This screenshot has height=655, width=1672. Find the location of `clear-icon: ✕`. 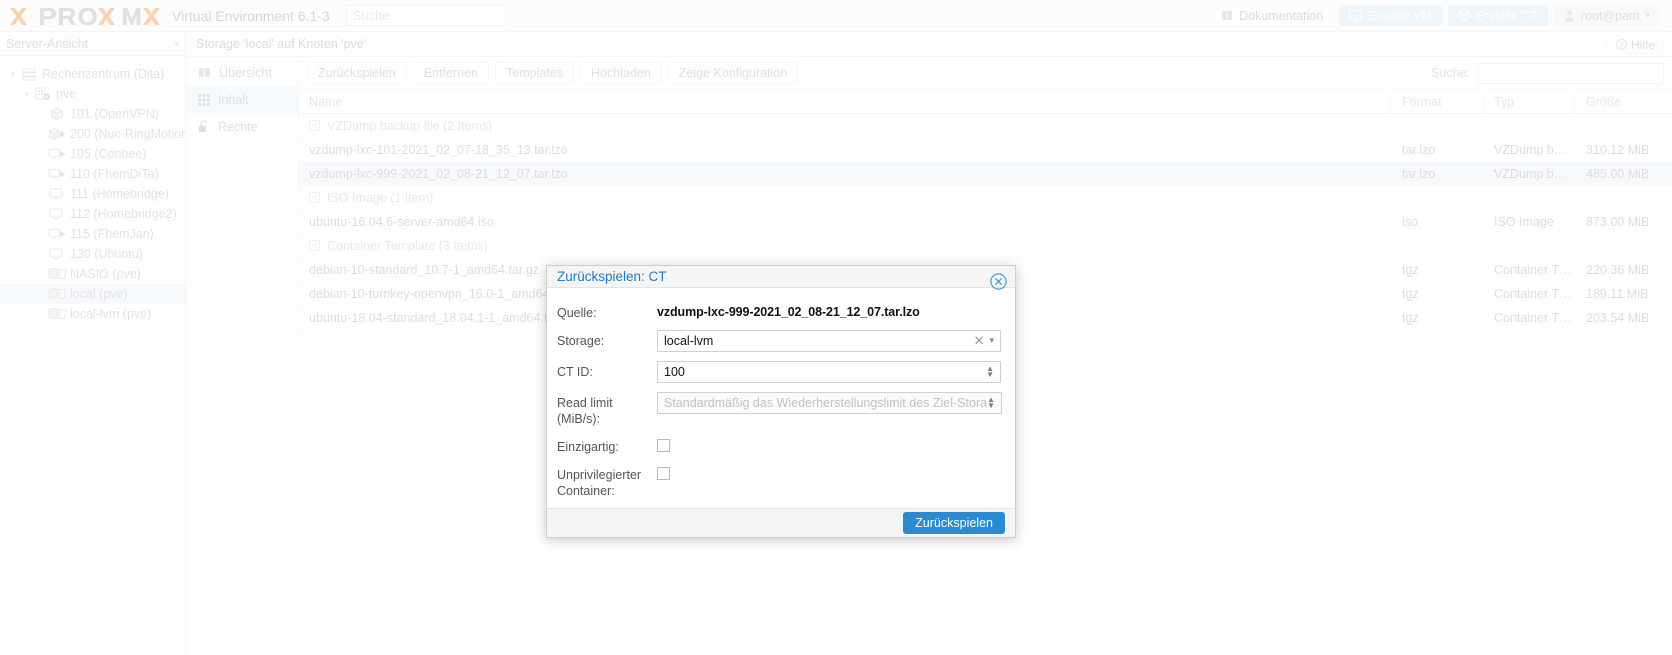

clear-icon: ✕ is located at coordinates (979, 341).